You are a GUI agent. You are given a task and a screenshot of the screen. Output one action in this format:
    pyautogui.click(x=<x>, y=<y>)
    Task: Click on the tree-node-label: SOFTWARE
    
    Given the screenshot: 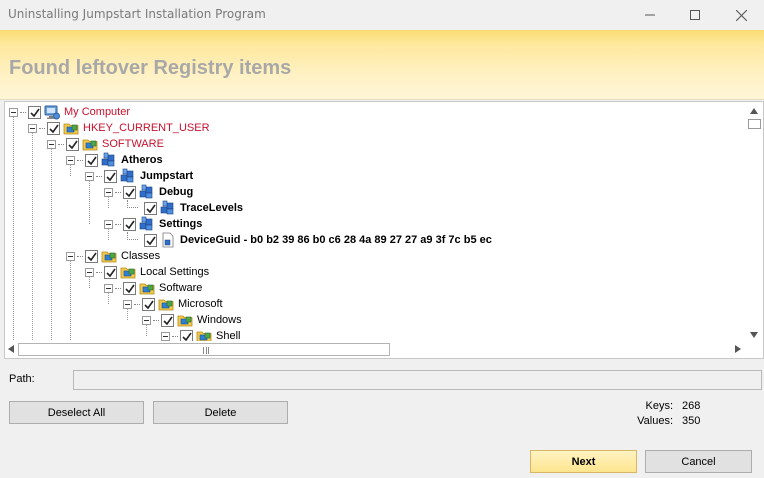 What is the action you would take?
    pyautogui.click(x=133, y=144)
    